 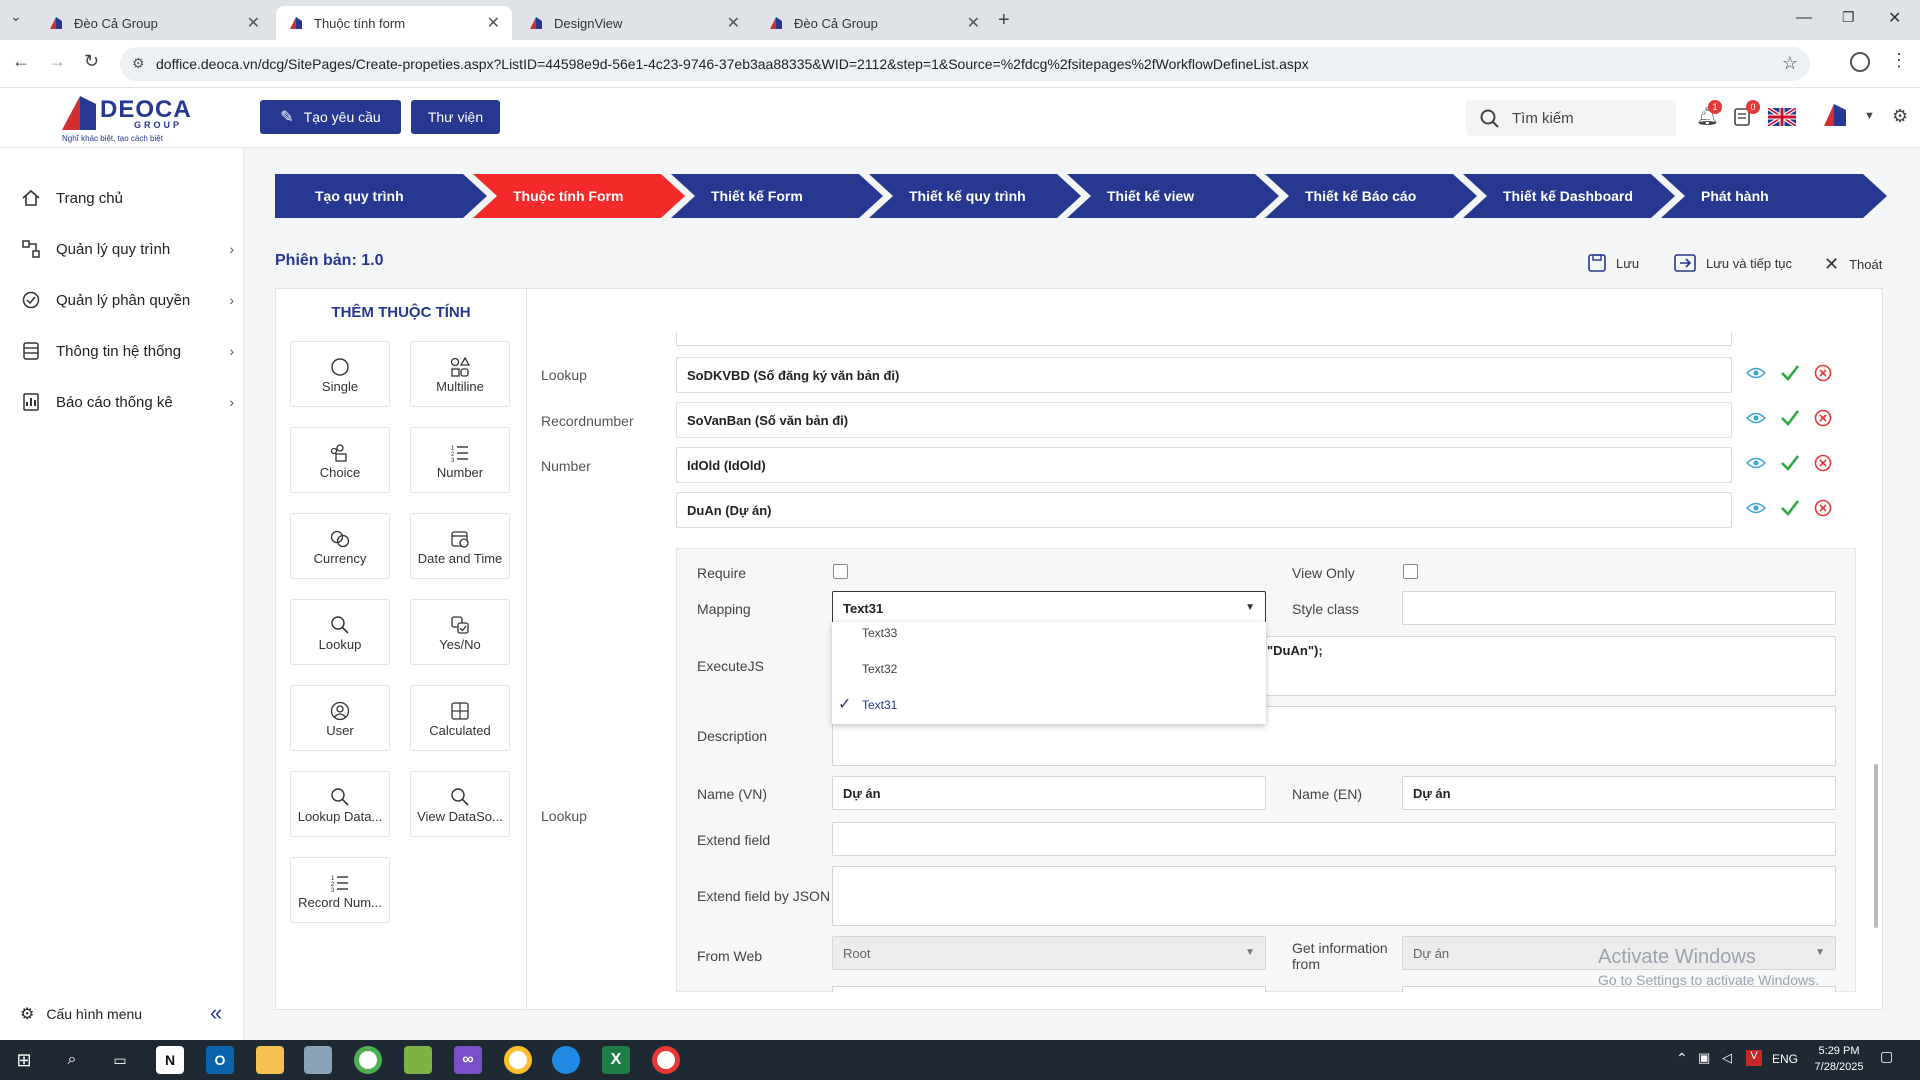 I want to click on search-input: Tìm kiếm, so click(x=1571, y=118).